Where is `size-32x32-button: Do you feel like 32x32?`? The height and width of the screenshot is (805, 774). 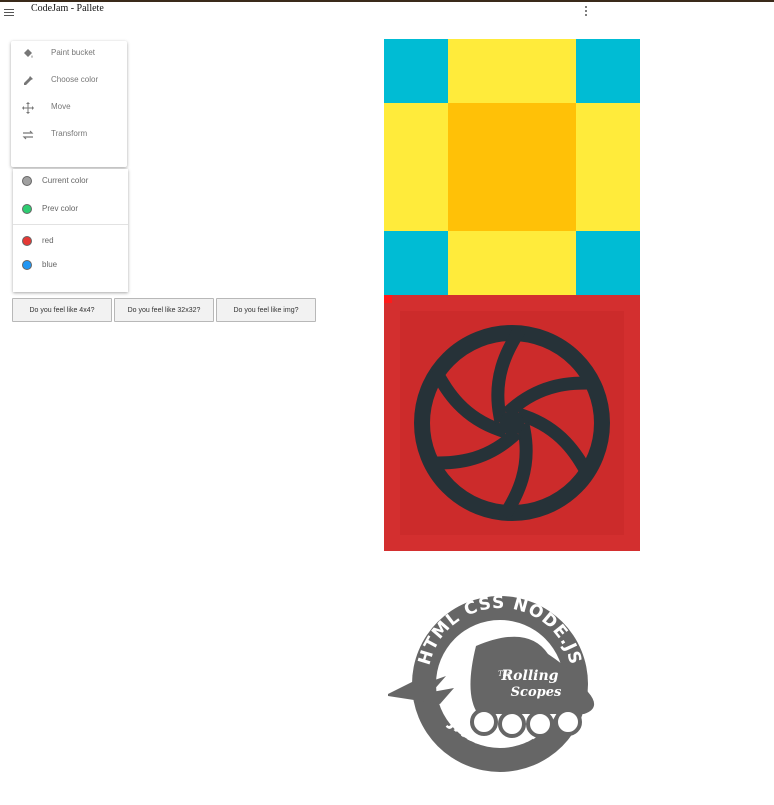 size-32x32-button: Do you feel like 32x32? is located at coordinates (164, 310).